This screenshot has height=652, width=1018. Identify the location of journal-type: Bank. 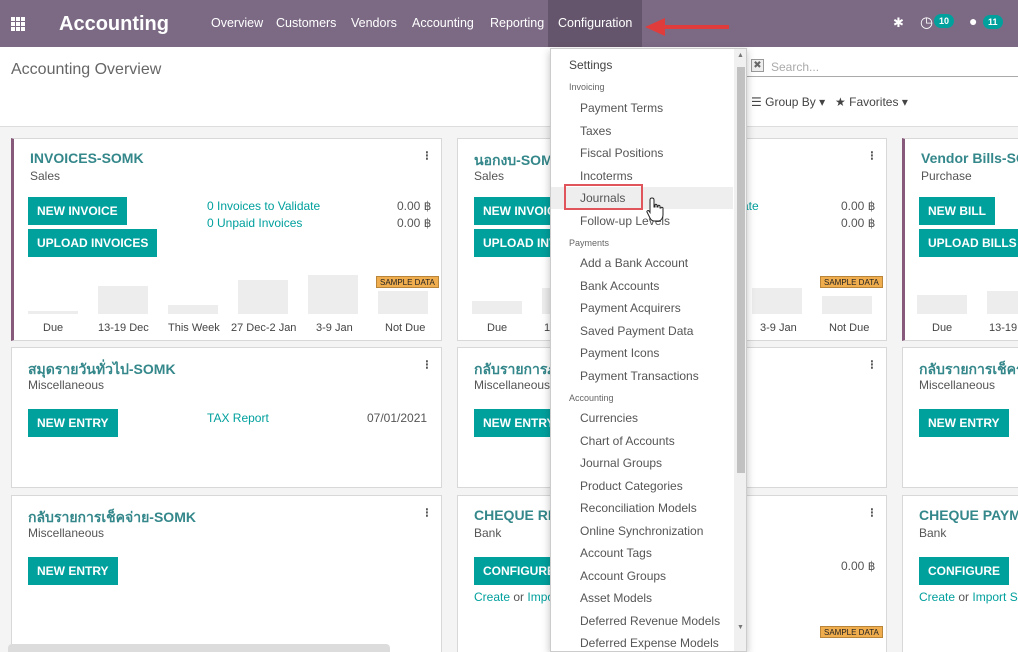
(488, 533).